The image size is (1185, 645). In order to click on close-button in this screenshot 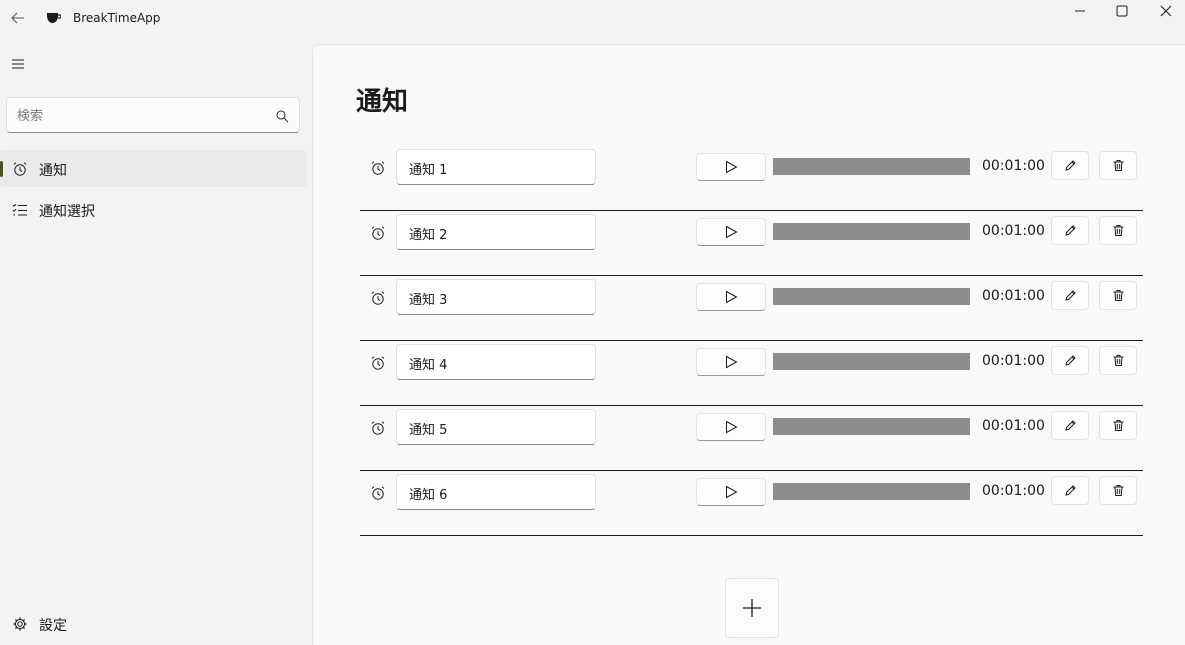, I will do `click(1164, 11)`.